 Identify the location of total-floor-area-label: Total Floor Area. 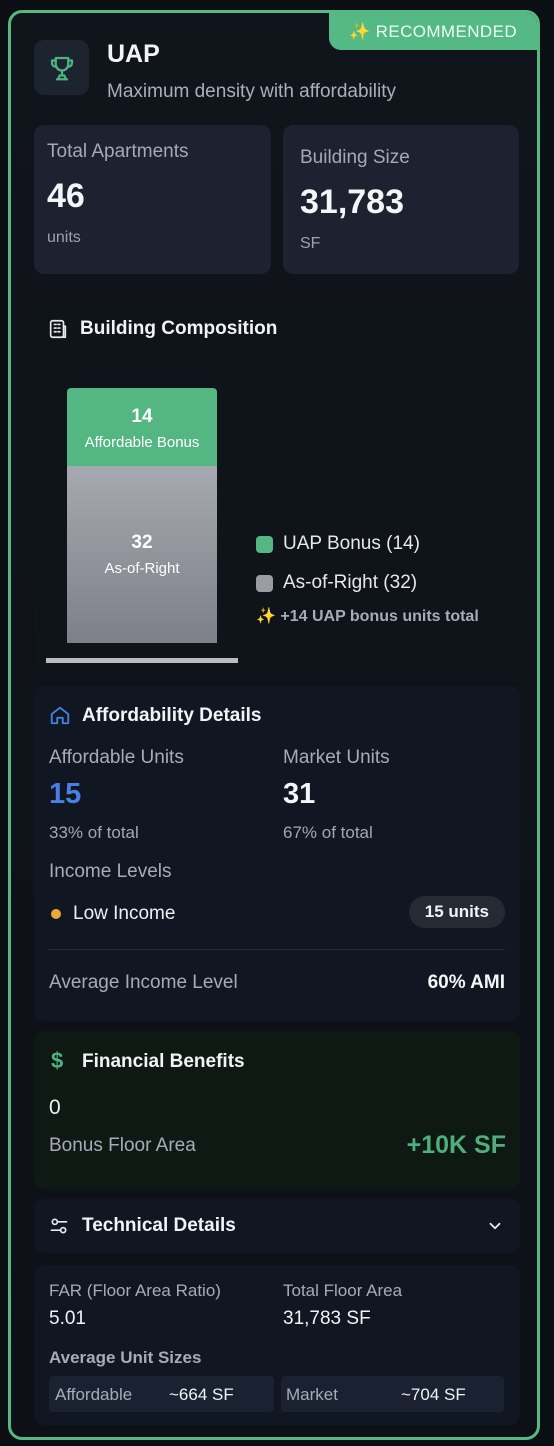
(343, 1290).